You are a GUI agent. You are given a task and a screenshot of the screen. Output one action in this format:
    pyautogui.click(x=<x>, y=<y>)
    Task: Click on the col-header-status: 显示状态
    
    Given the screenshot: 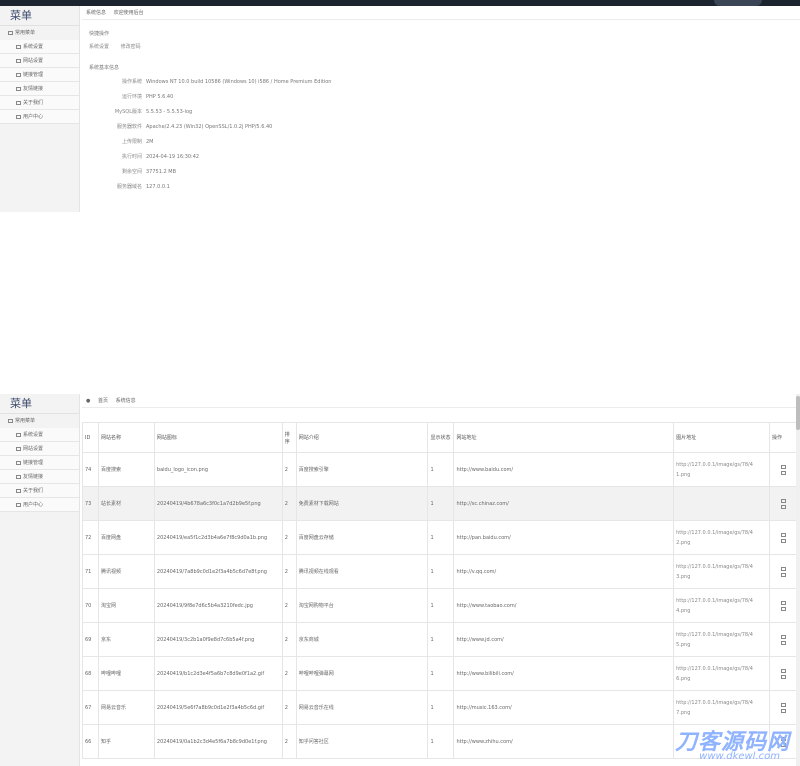 What is the action you would take?
    pyautogui.click(x=441, y=437)
    